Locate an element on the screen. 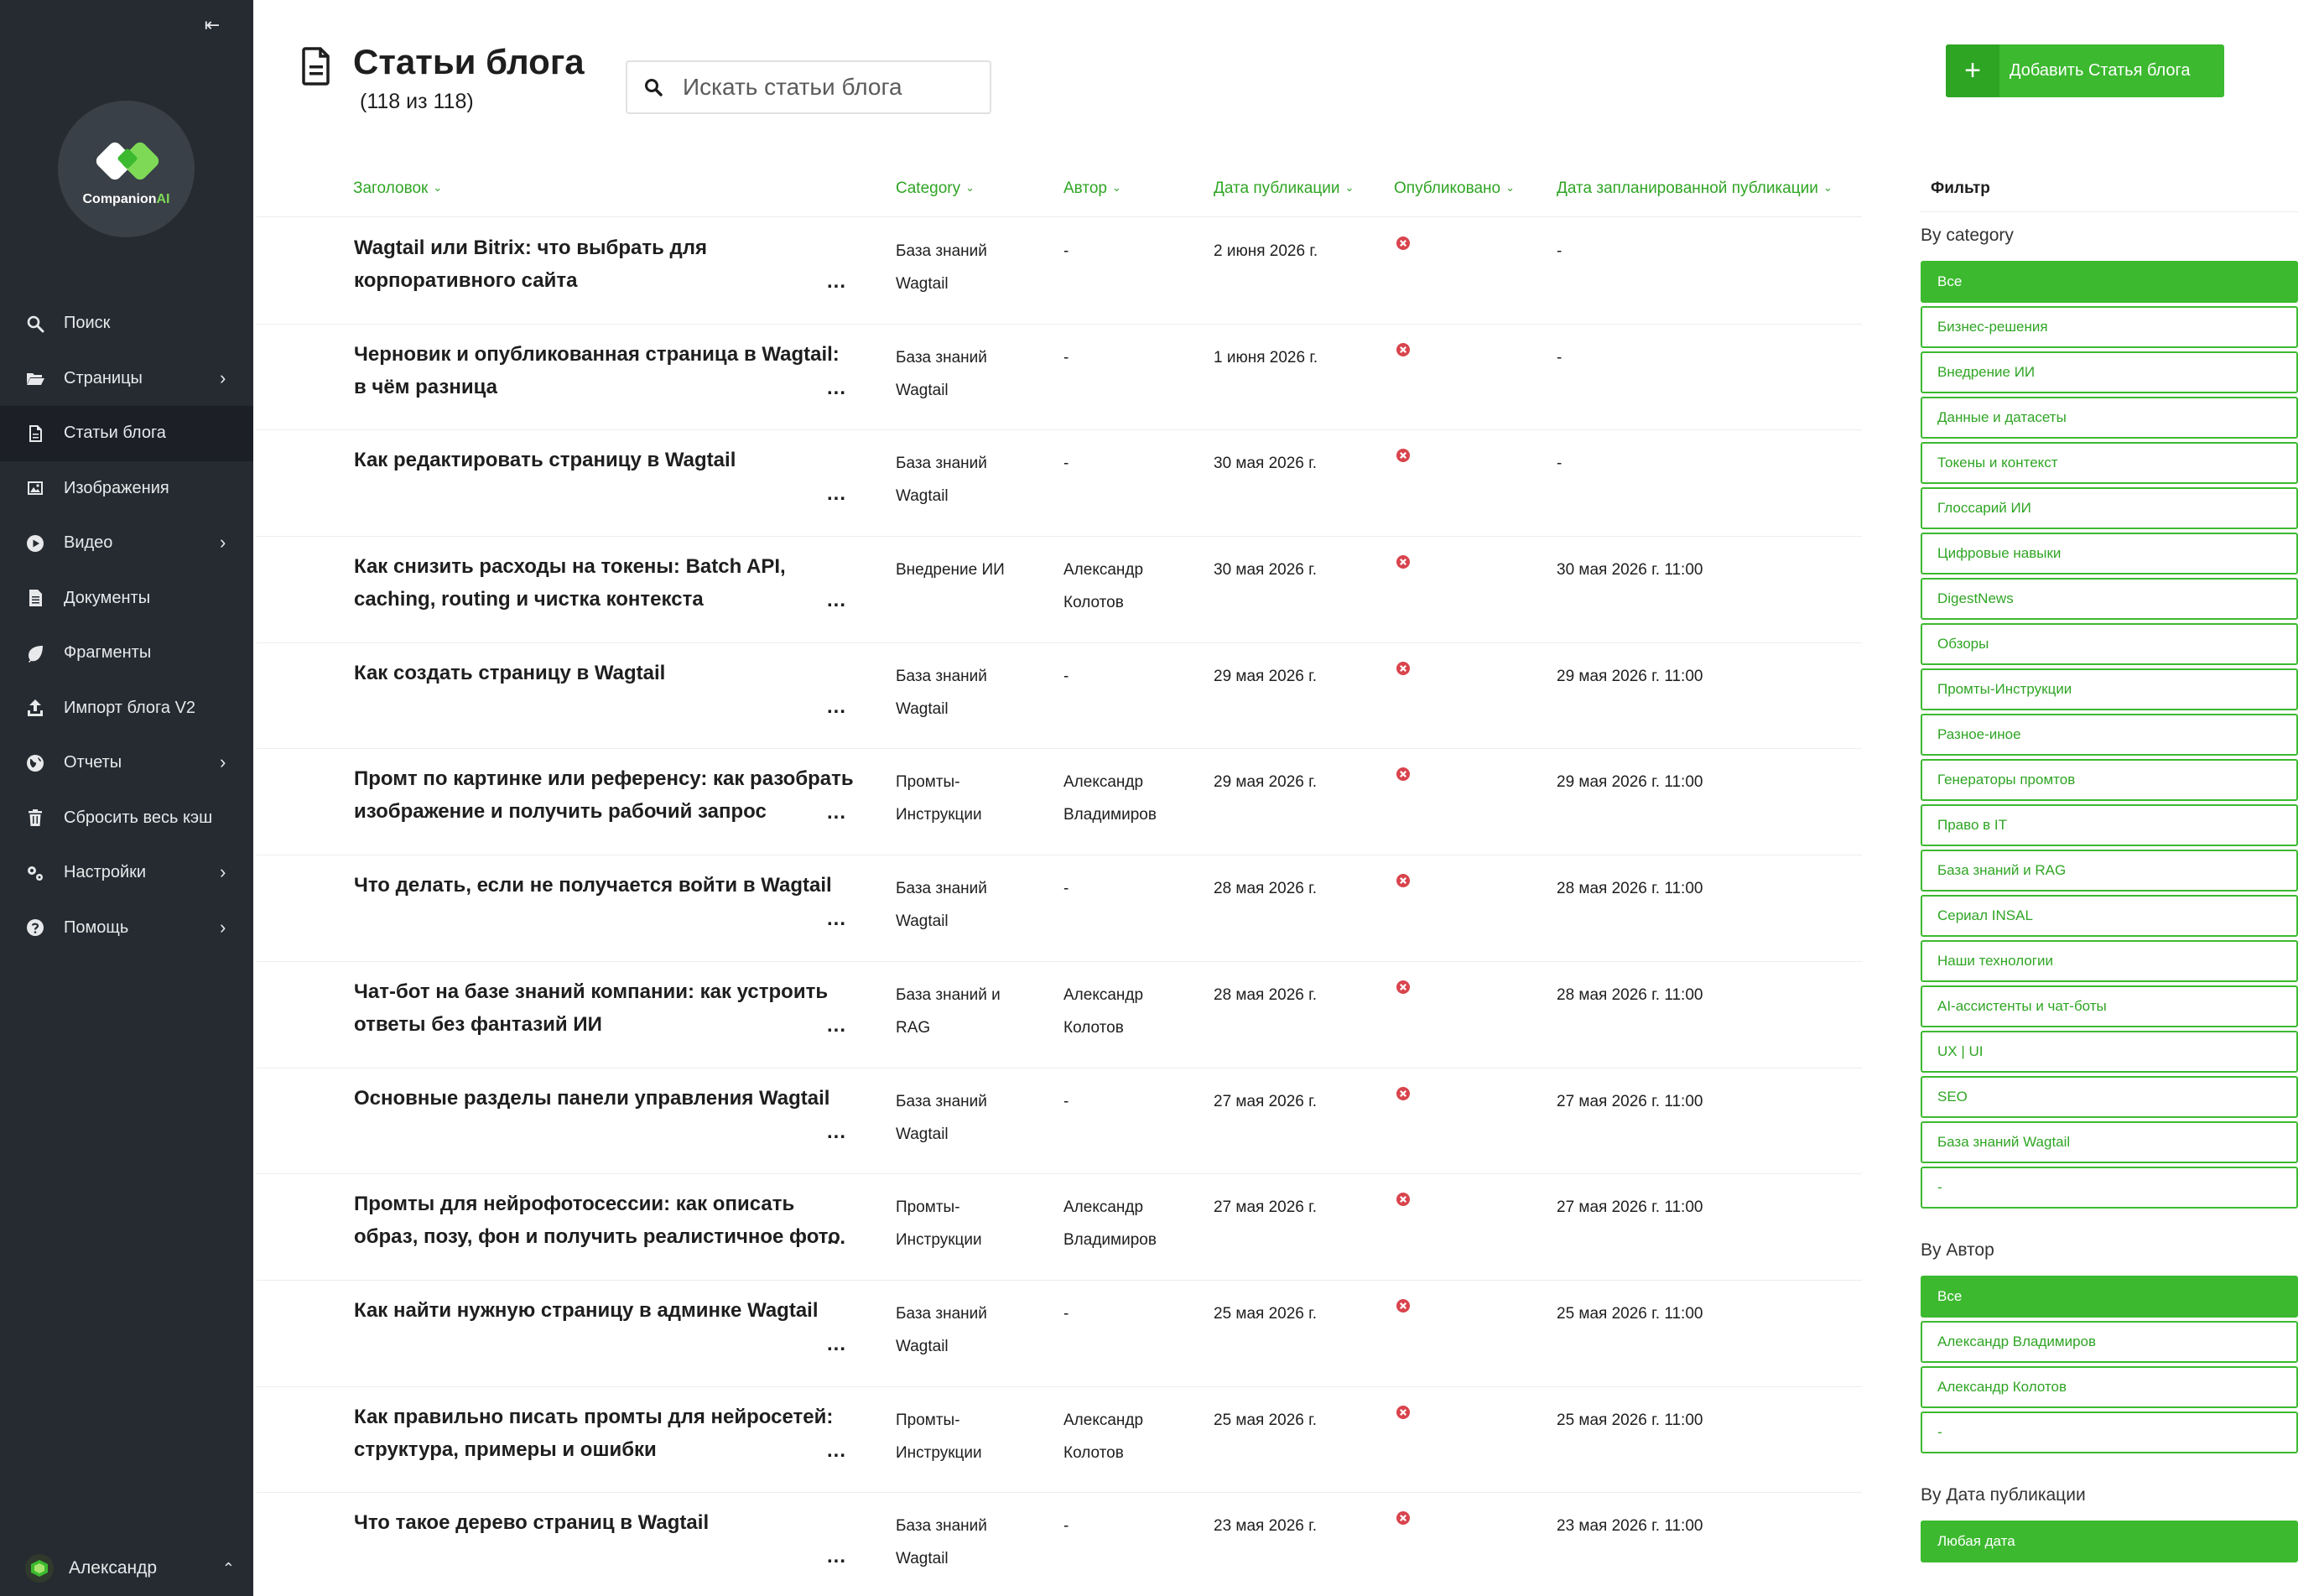 This screenshot has height=1596, width=2319. post-scheduled-date: - is located at coordinates (1559, 357).